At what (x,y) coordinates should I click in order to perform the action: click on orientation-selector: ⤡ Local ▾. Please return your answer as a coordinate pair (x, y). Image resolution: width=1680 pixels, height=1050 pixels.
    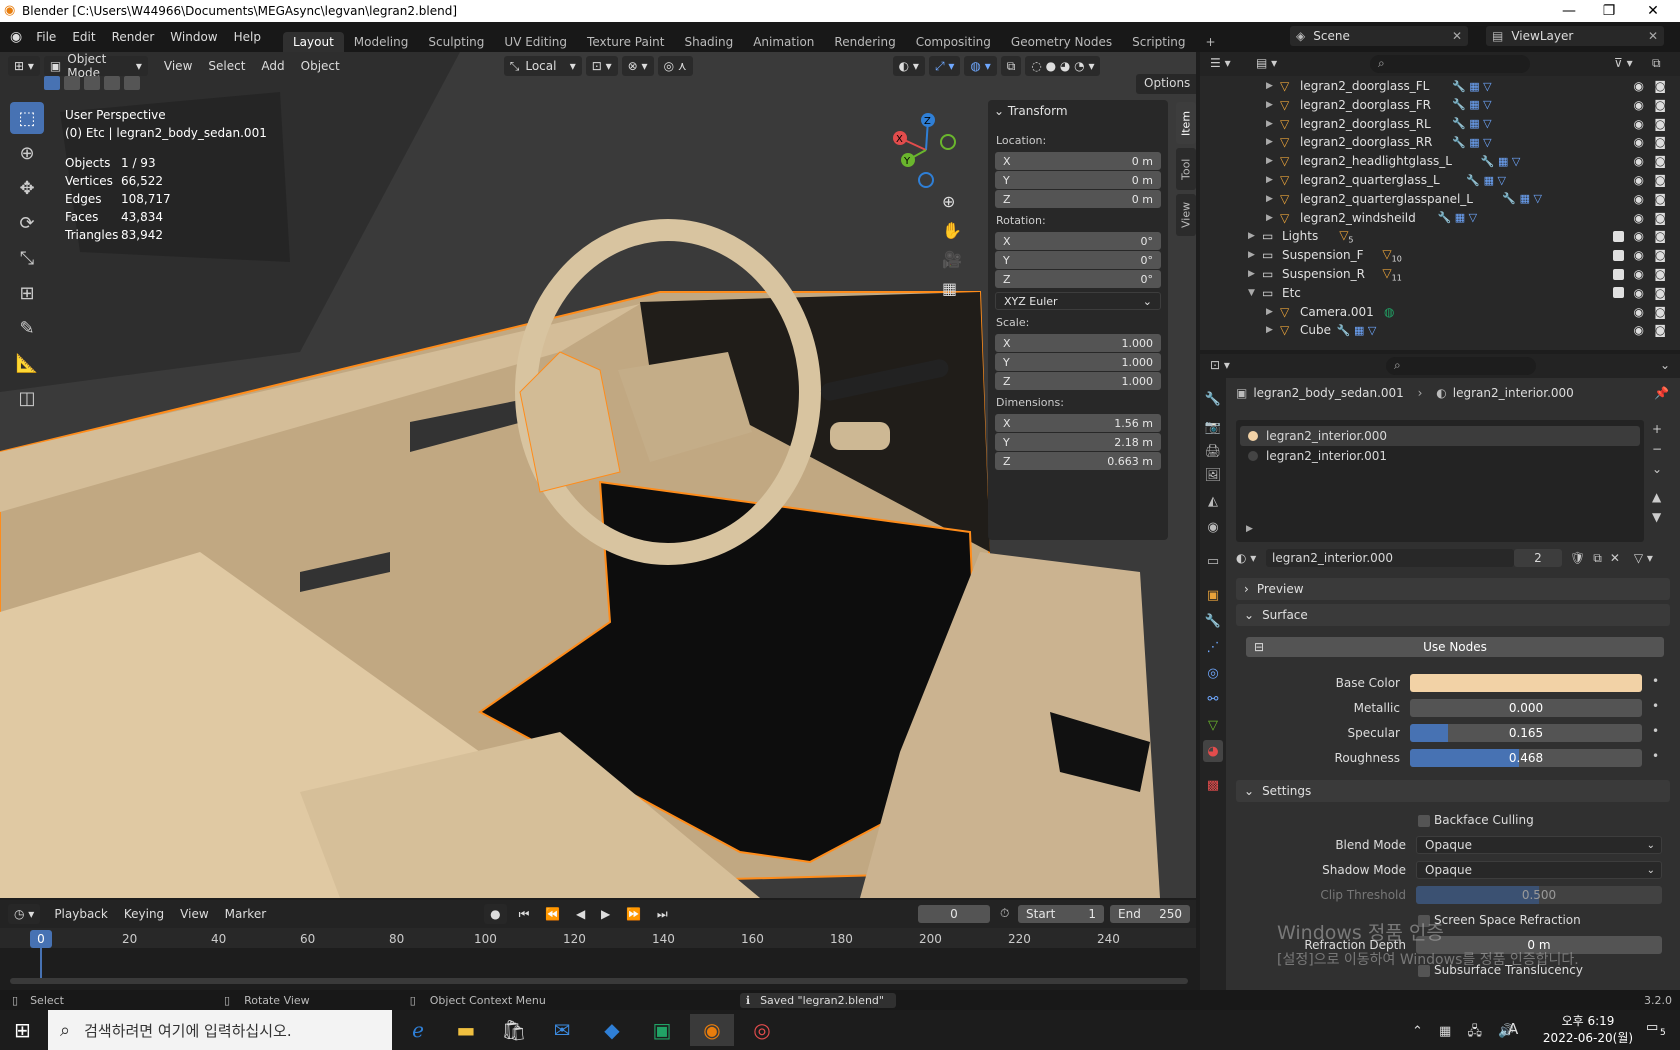
    Looking at the image, I should click on (542, 66).